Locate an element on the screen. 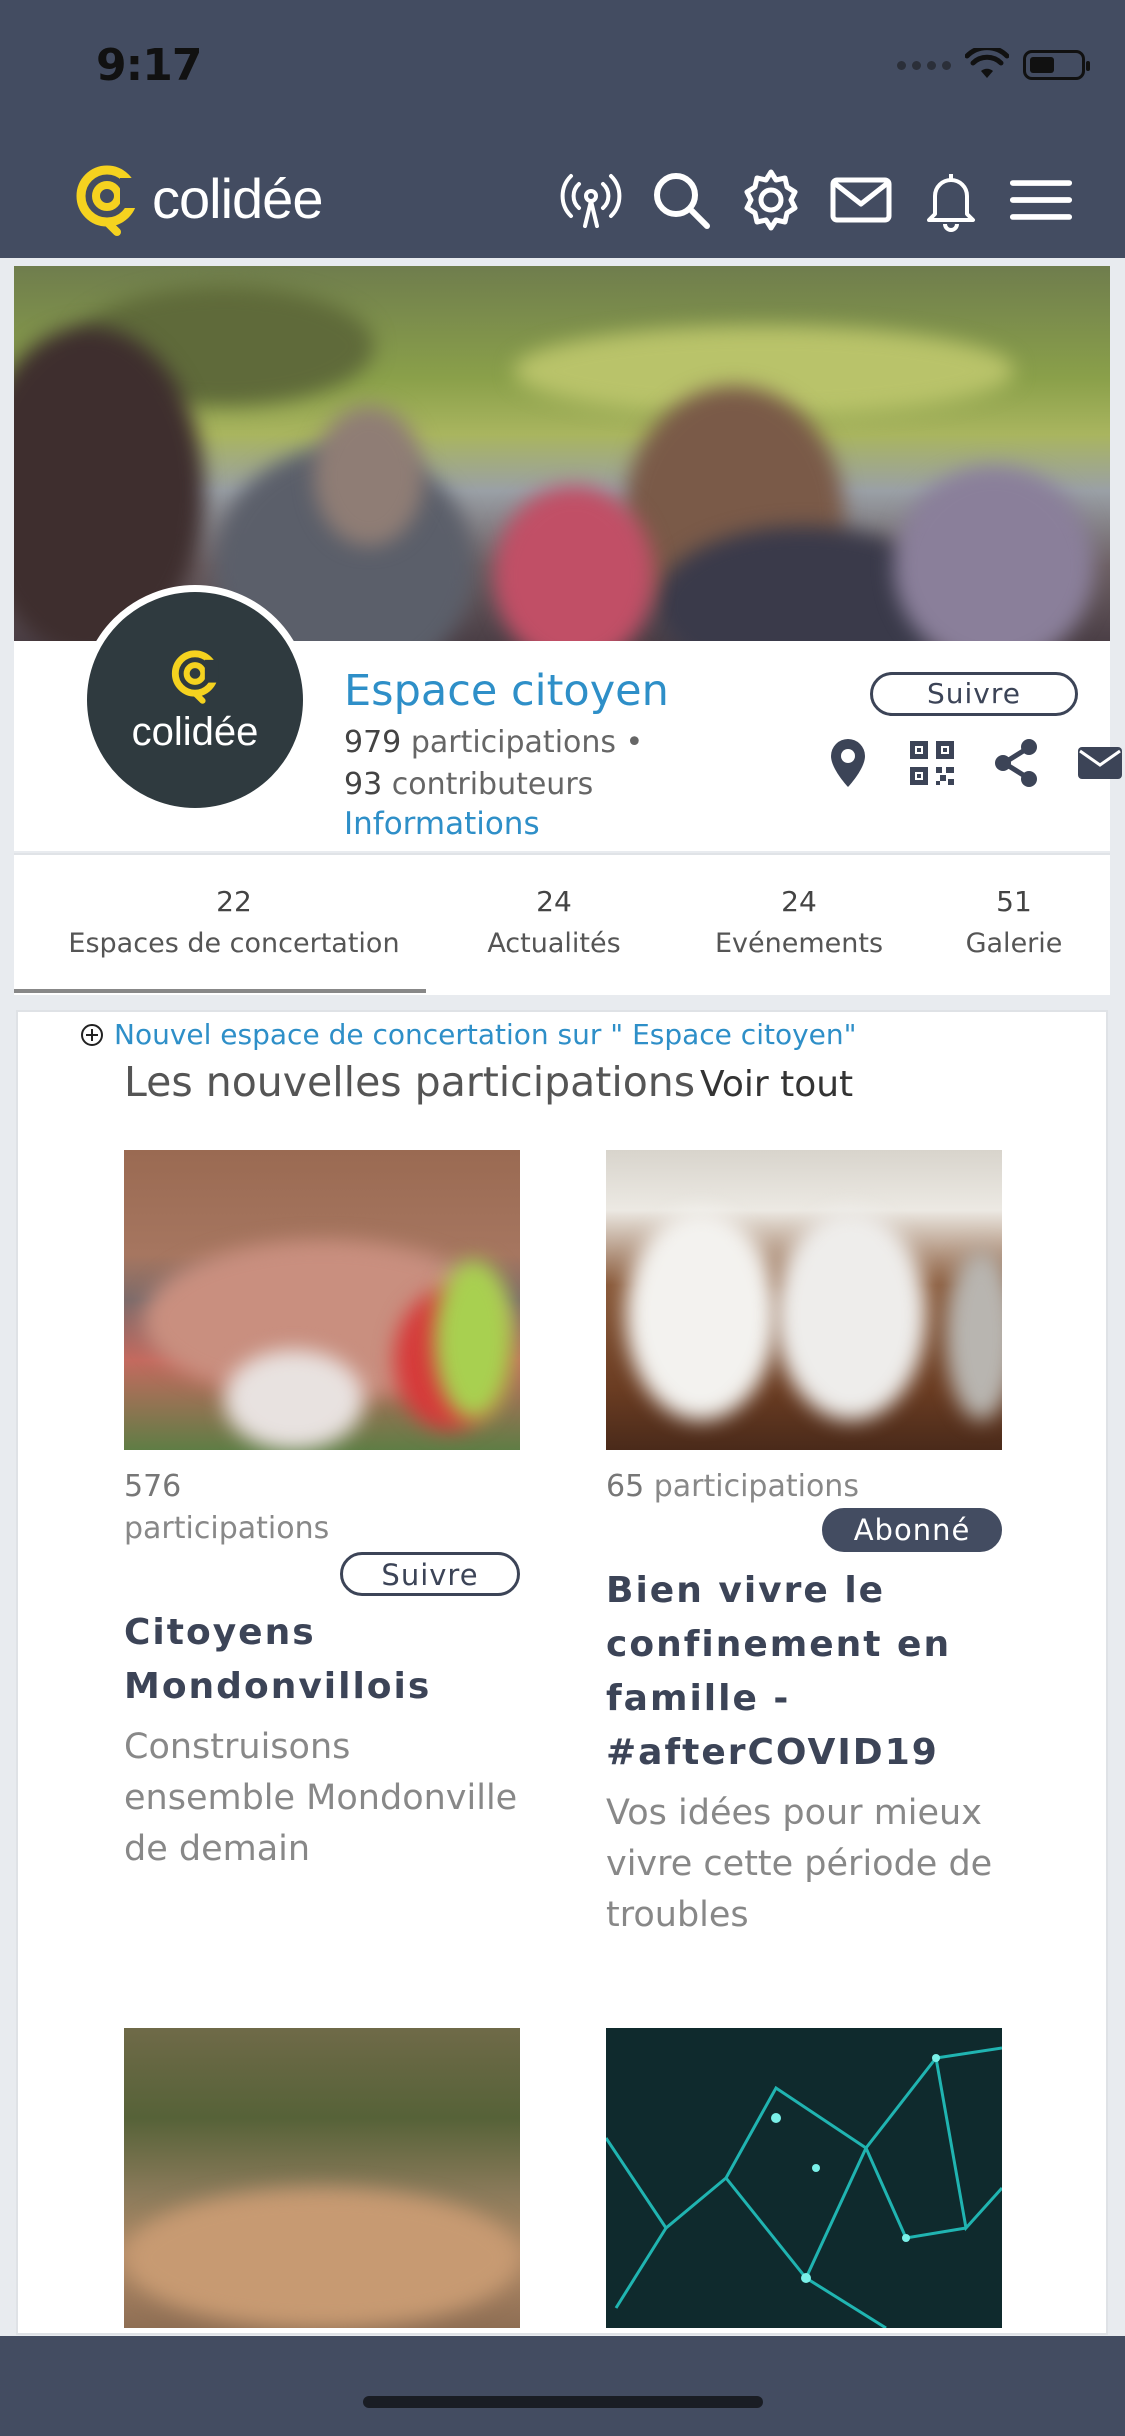 The width and height of the screenshot is (1125, 2436). cover-image is located at coordinates (562, 453).